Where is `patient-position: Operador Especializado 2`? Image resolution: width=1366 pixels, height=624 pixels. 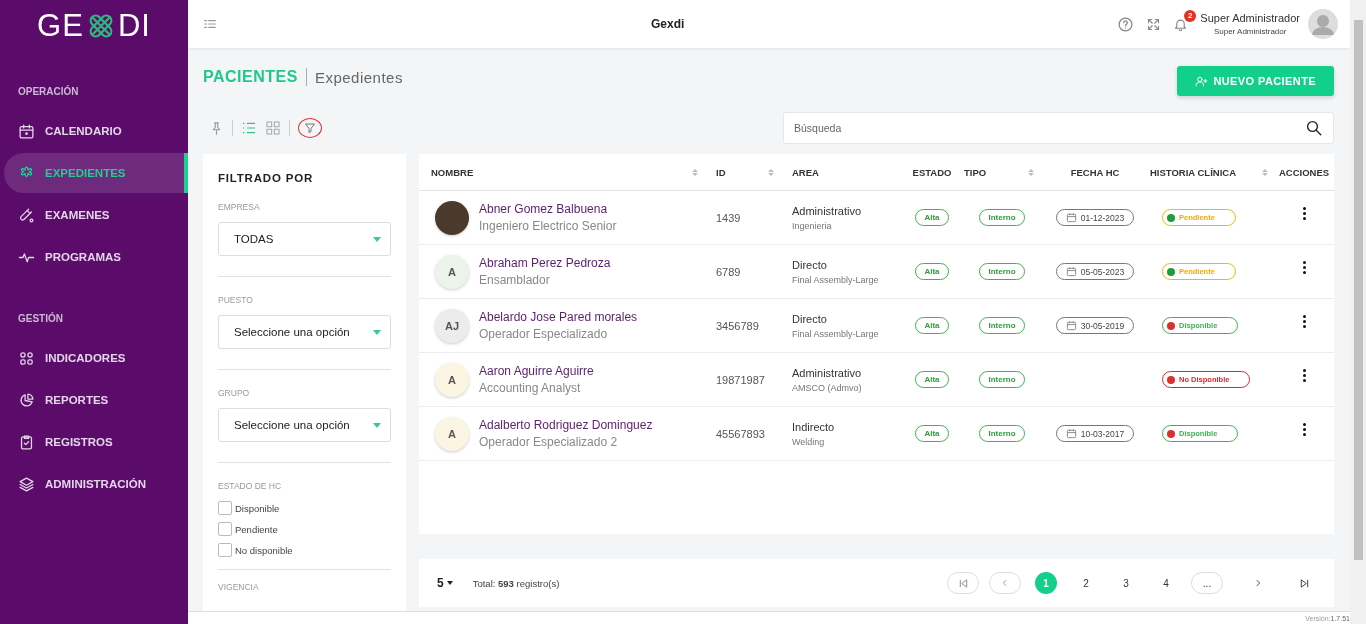
patient-position: Operador Especializado 2 is located at coordinates (549, 442).